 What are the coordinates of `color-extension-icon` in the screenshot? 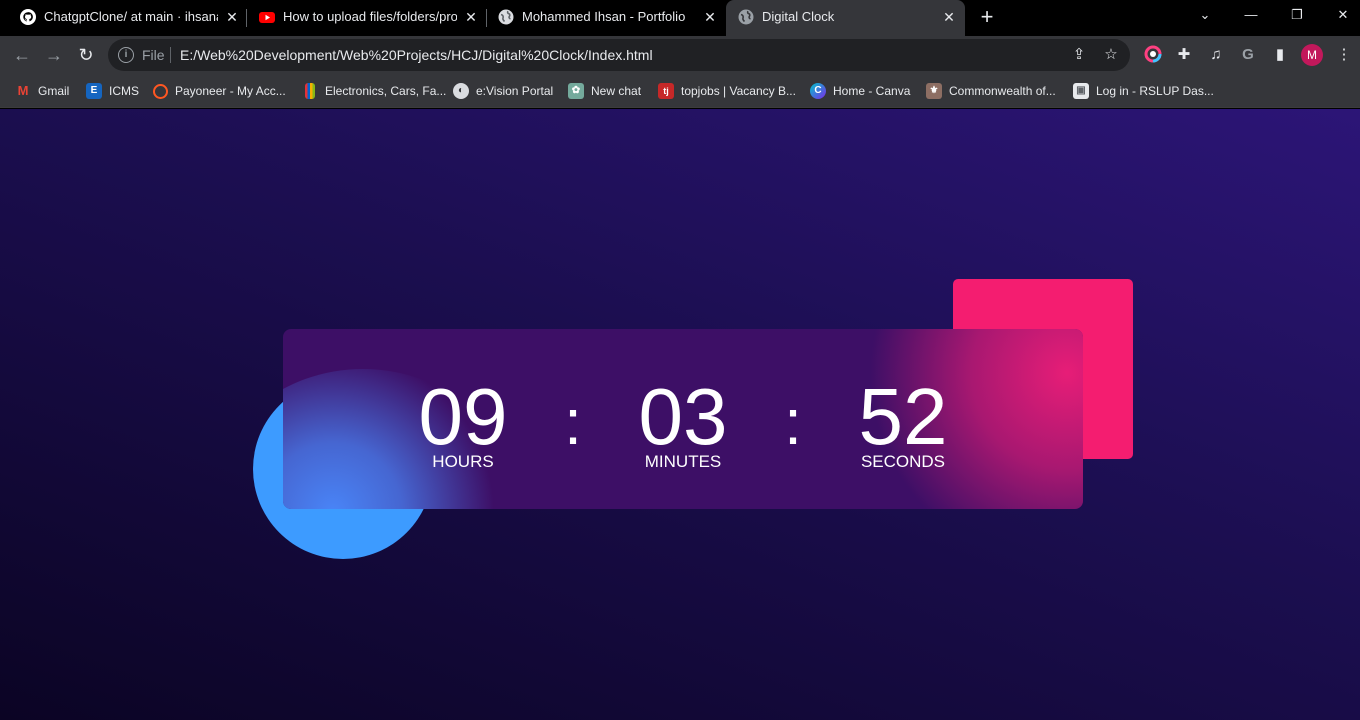 It's located at (1153, 55).